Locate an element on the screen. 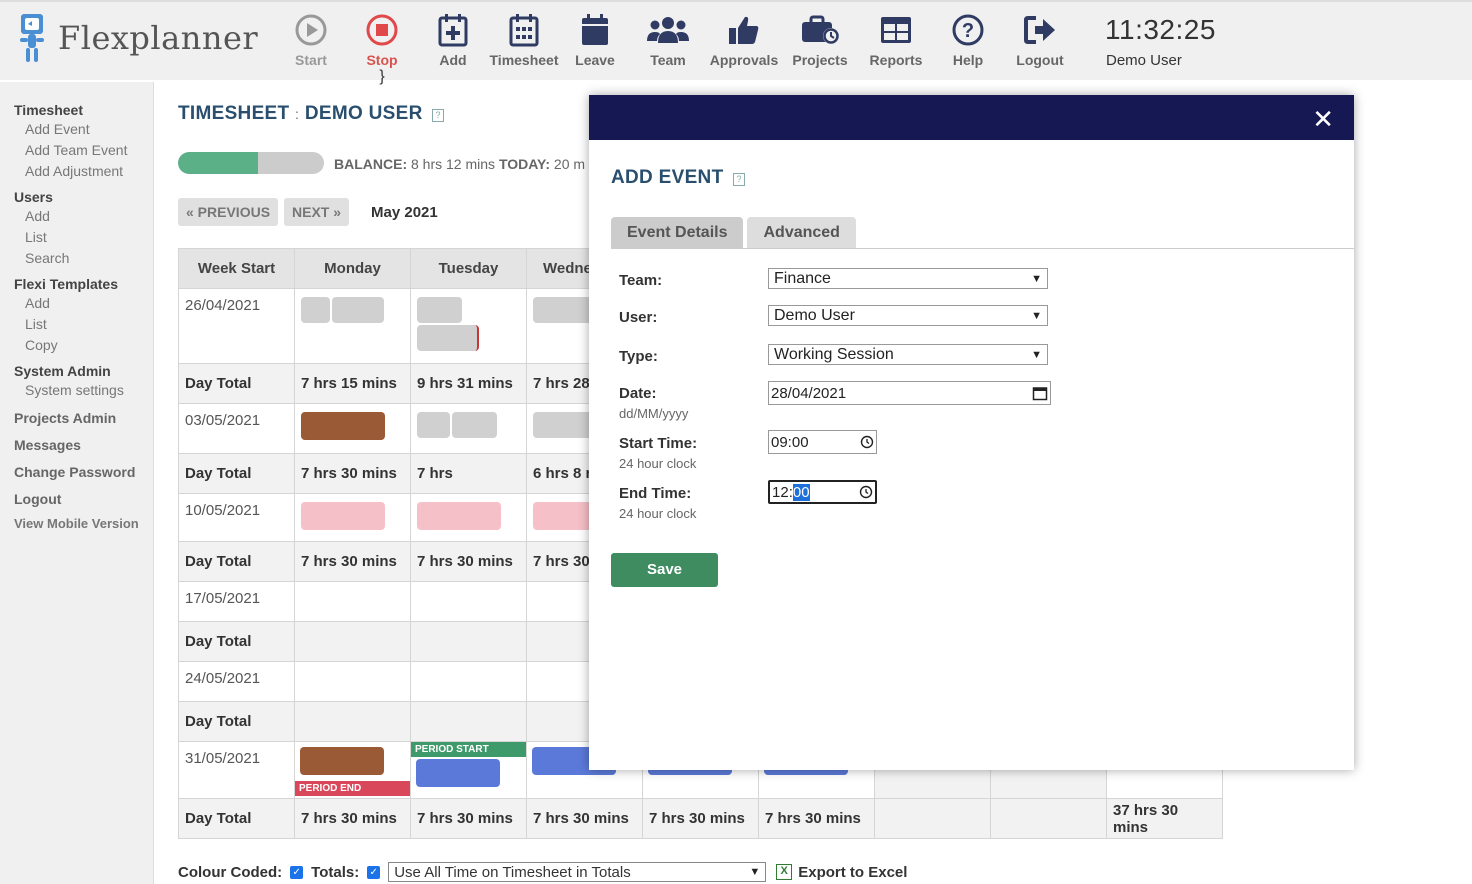  sidebar-logout: Logout is located at coordinates (83, 499).